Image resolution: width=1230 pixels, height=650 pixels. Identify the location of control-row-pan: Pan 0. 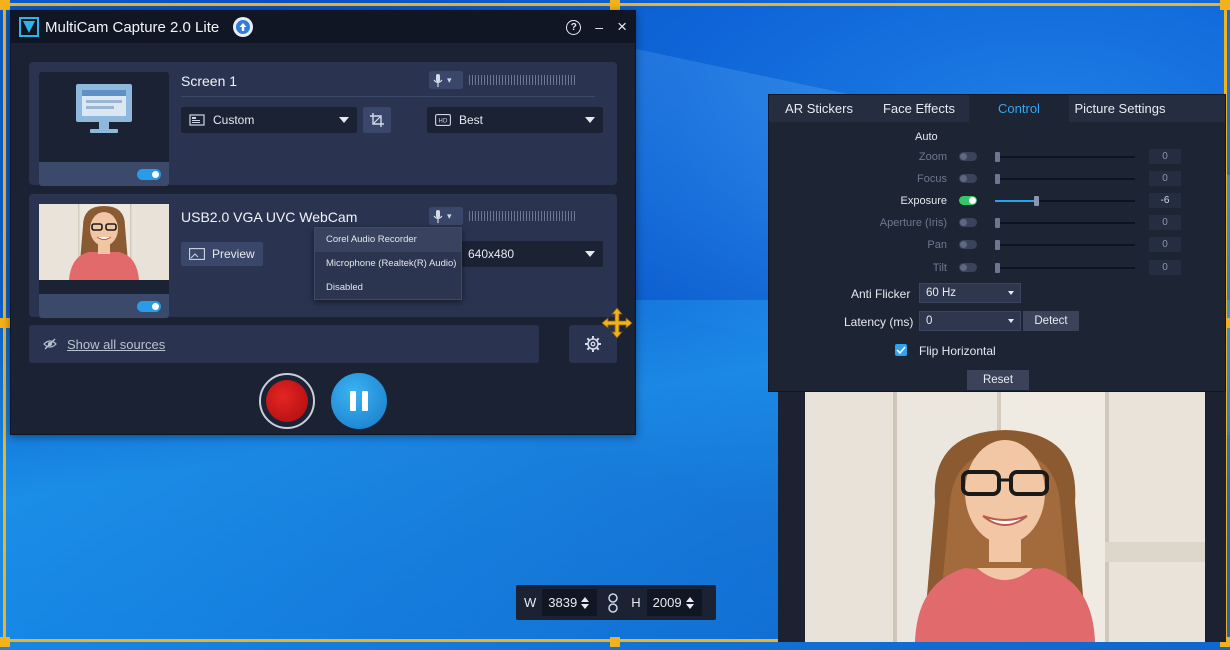
(998, 245).